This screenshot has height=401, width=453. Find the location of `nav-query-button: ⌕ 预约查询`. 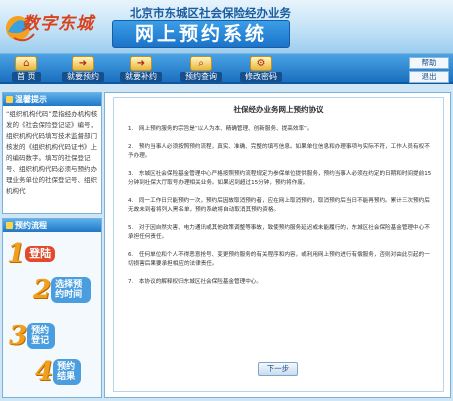

nav-query-button: ⌕ 预约查询 is located at coordinates (201, 69).